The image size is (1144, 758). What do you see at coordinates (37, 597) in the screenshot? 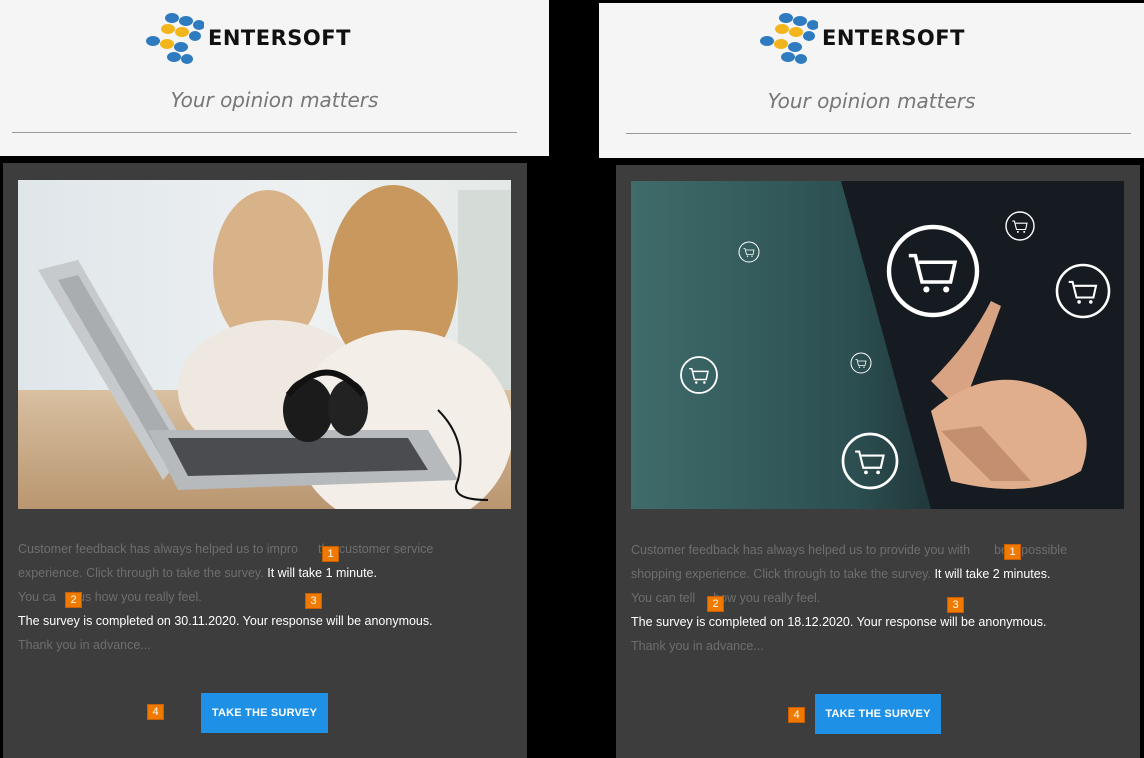
I see `message-text: You ca` at bounding box center [37, 597].